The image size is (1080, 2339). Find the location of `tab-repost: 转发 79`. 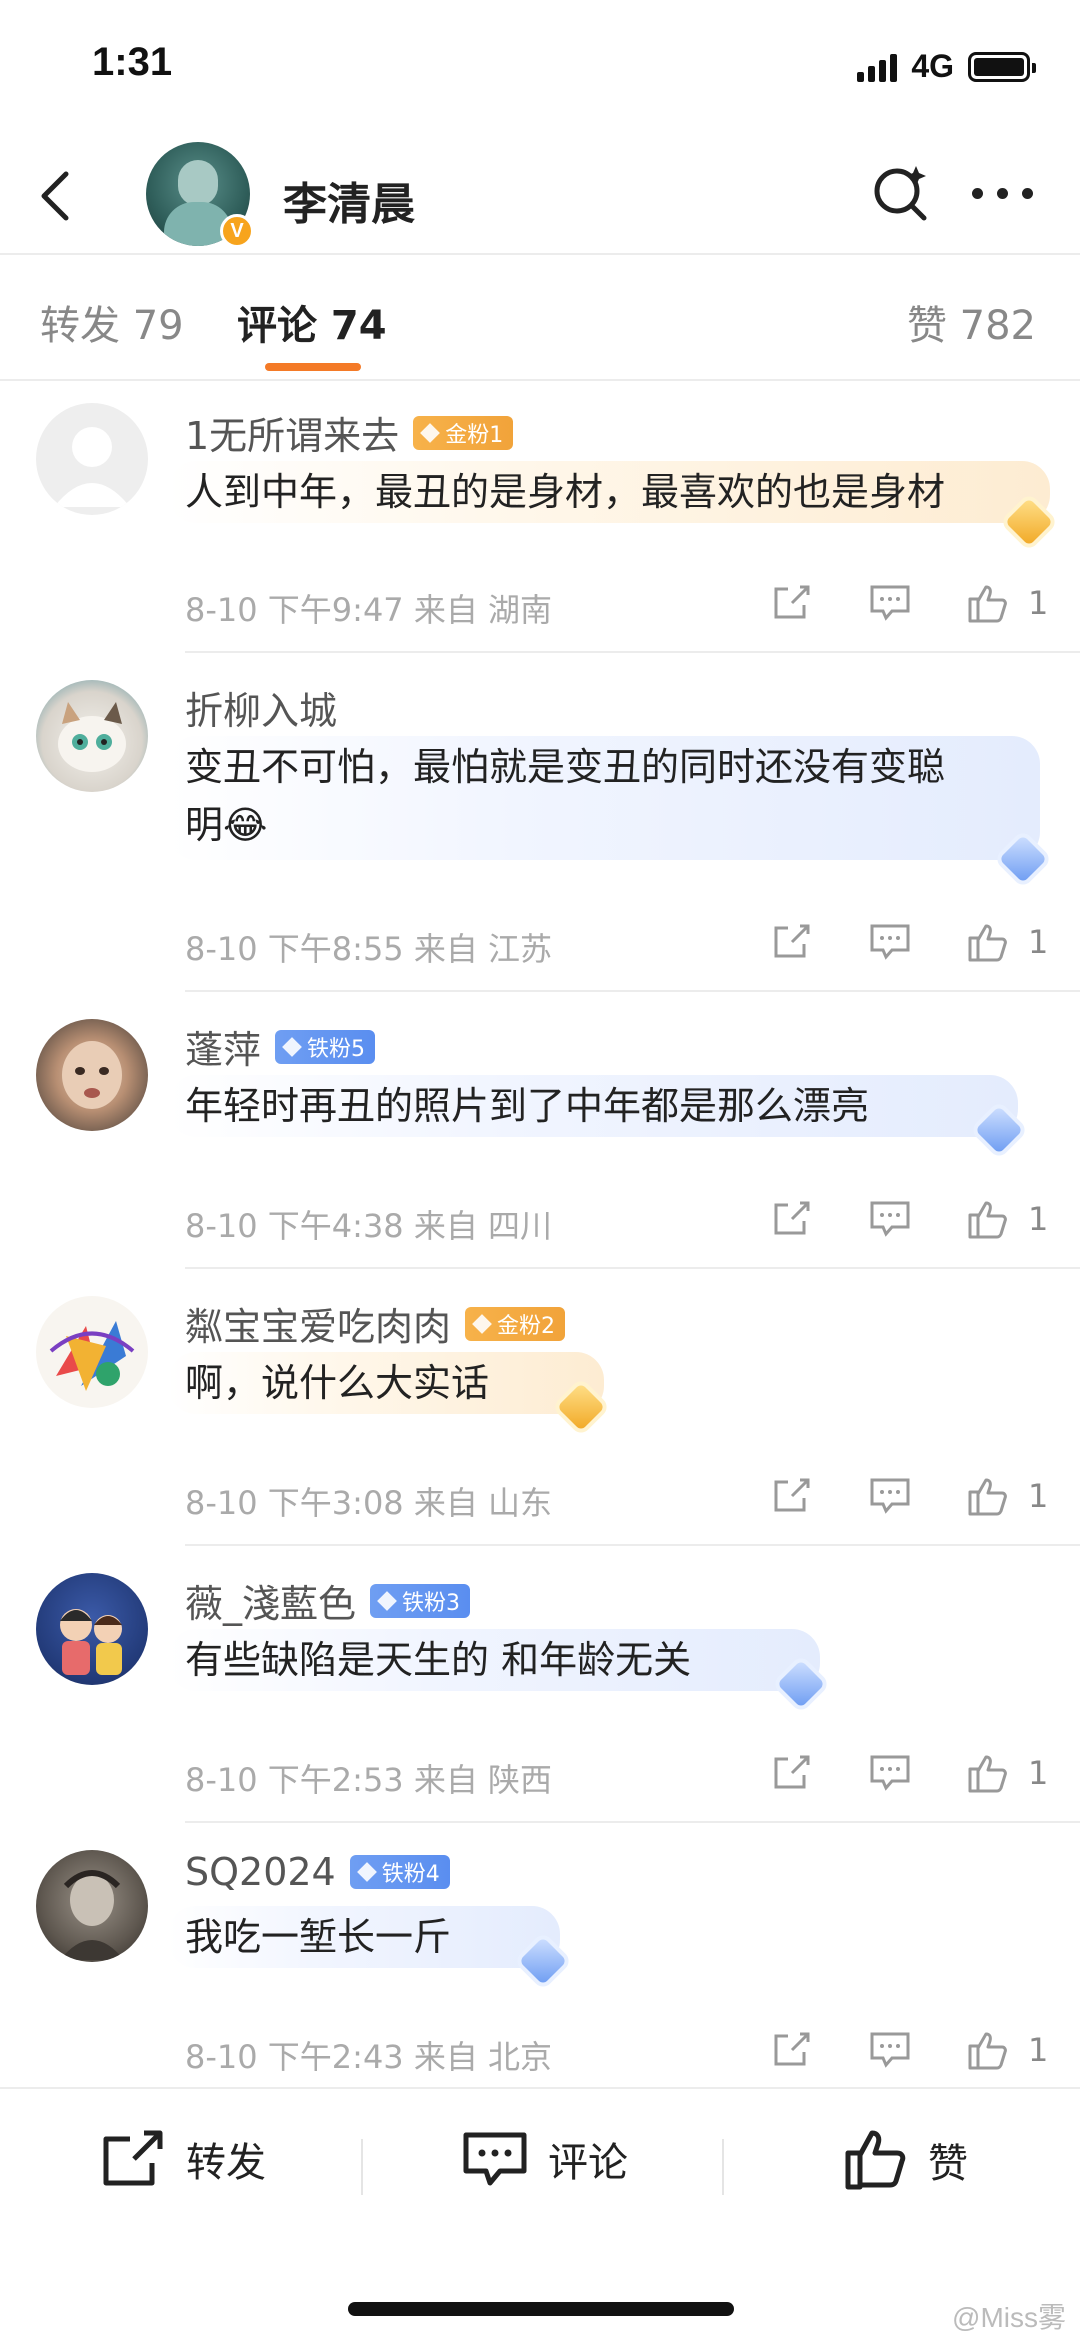

tab-repost: 转发 79 is located at coordinates (112, 322).